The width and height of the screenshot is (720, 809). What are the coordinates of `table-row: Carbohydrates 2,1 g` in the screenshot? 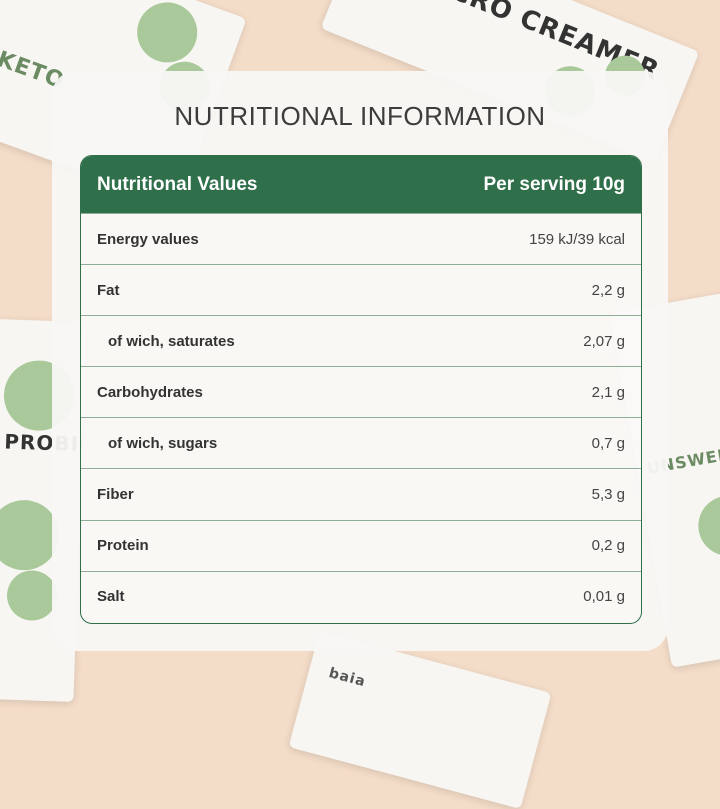 It's located at (361, 391).